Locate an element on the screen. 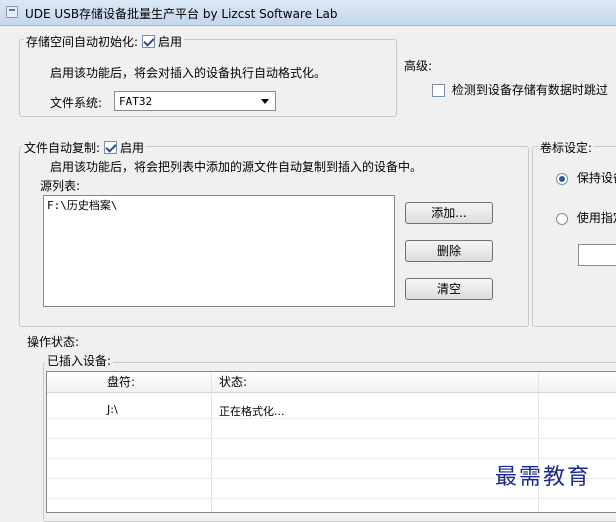 The height and width of the screenshot is (522, 616). devices-table-header: 盘符: 状态: is located at coordinates (331, 382).